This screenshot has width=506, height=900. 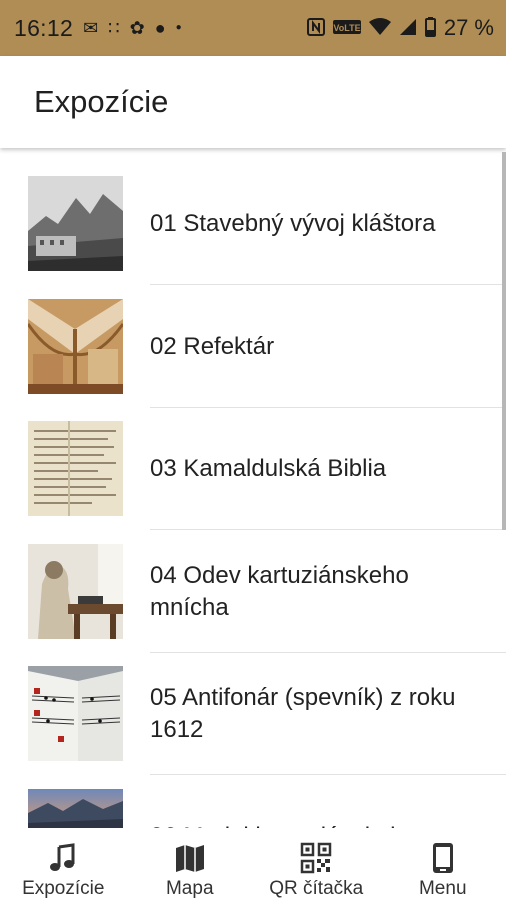 What do you see at coordinates (62, 857) in the screenshot?
I see `music-note-icon` at bounding box center [62, 857].